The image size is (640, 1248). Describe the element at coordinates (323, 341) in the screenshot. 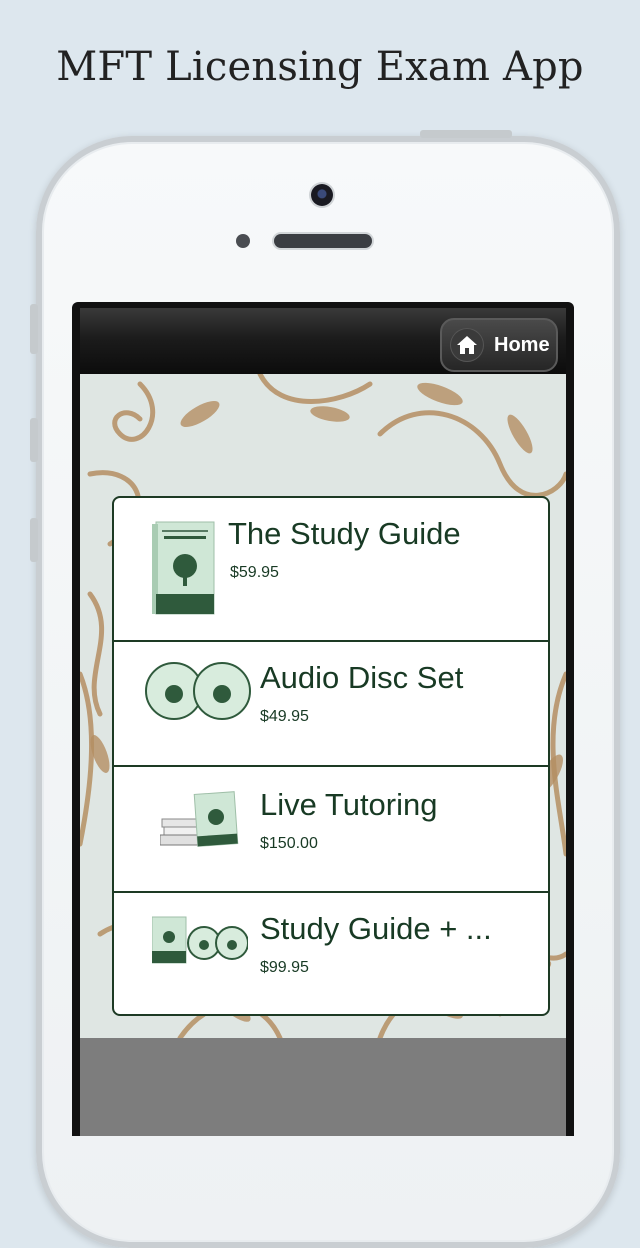

I see `top-navbar: Home` at that location.